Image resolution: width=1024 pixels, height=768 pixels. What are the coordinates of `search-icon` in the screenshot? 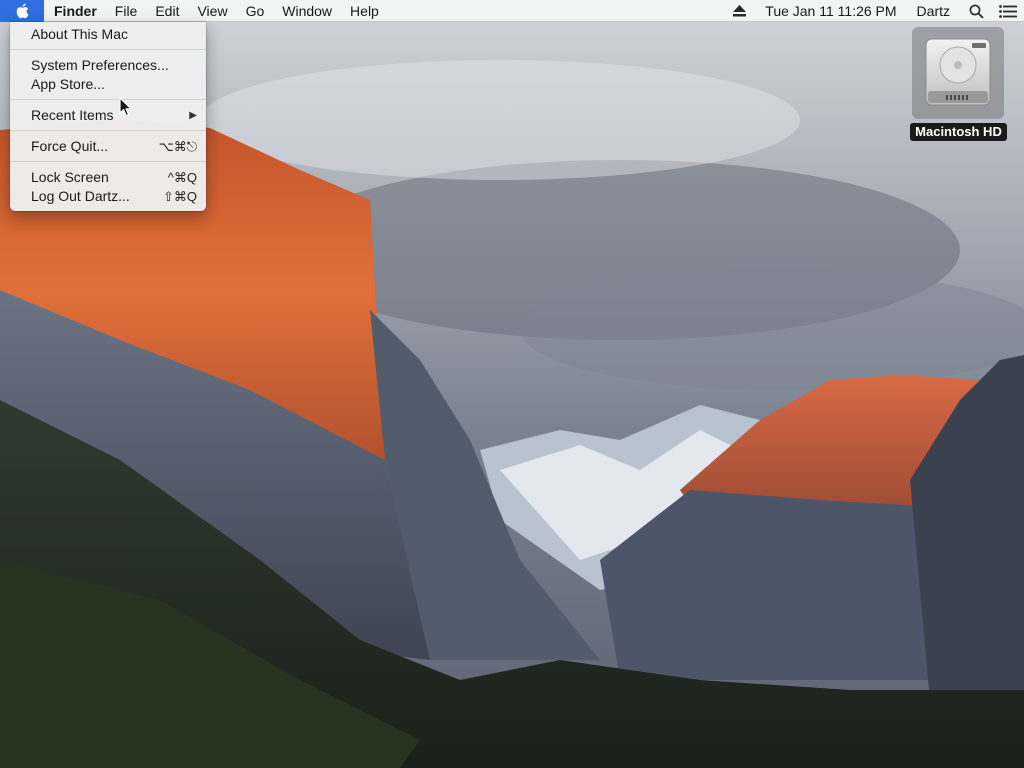 It's located at (976, 11).